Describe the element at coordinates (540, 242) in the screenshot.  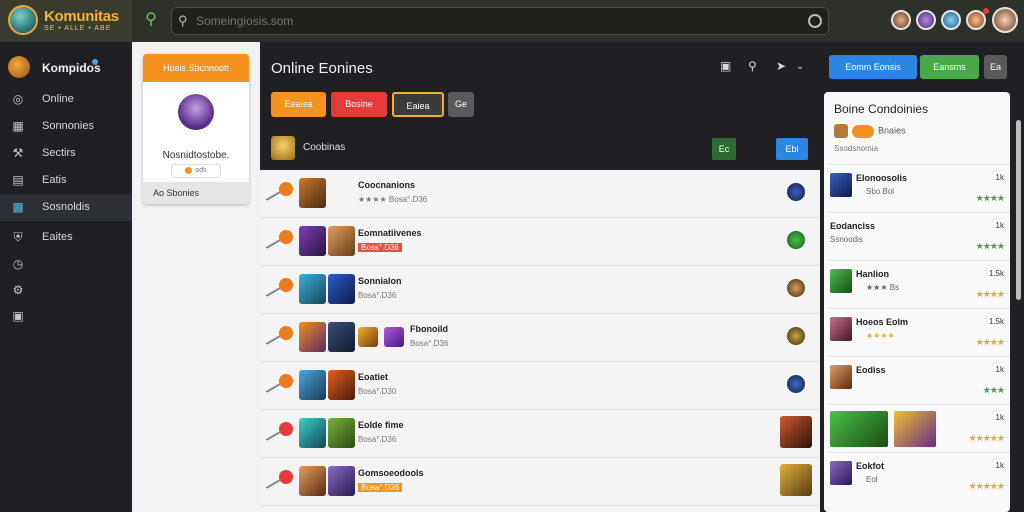
I see `list-item: Eomnatiivenes Boss°.D36` at that location.